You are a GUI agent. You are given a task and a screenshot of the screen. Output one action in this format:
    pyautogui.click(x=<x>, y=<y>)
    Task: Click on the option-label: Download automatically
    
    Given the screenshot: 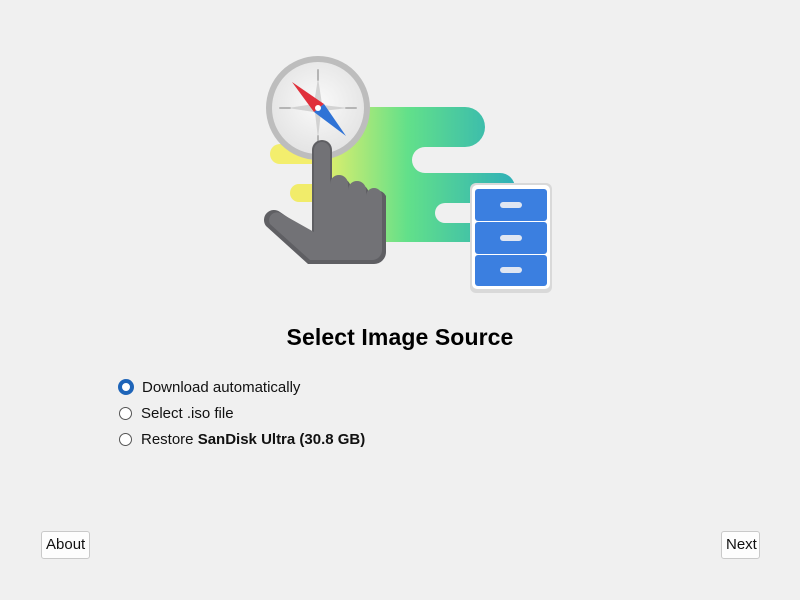 What is the action you would take?
    pyautogui.click(x=221, y=387)
    